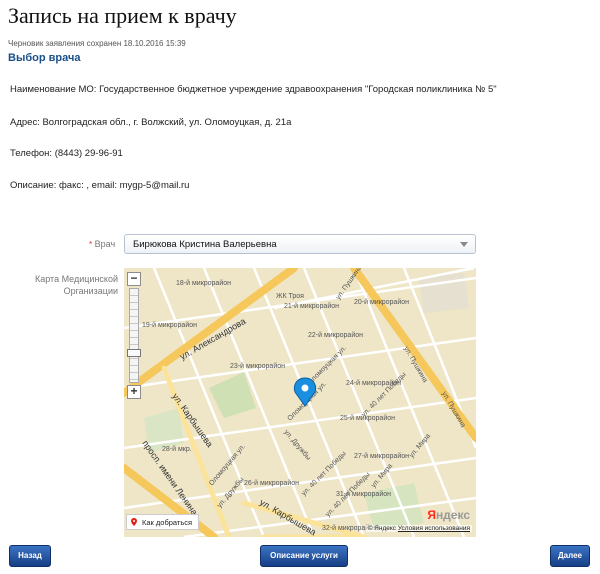 The image size is (600, 574). I want to click on map-pin-icon, so click(134, 522).